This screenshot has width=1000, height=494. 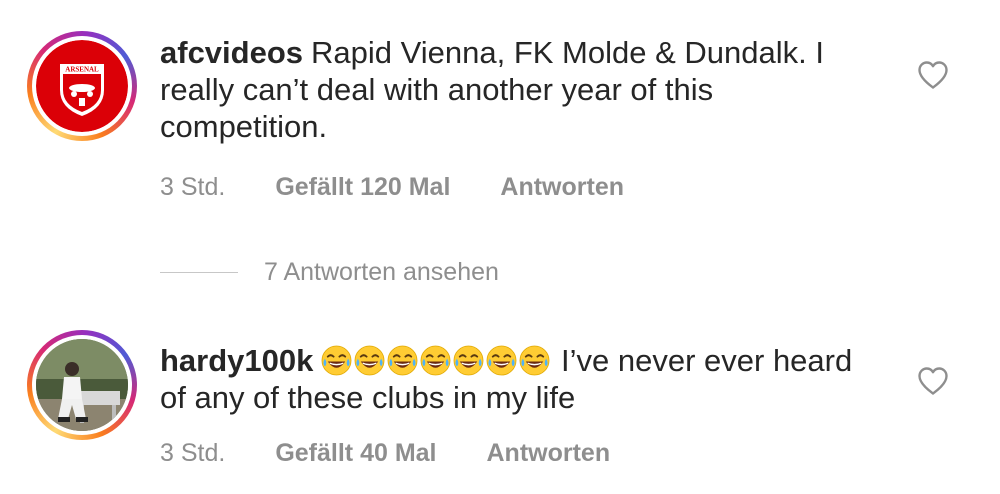 I want to click on replies-divider, so click(x=199, y=272).